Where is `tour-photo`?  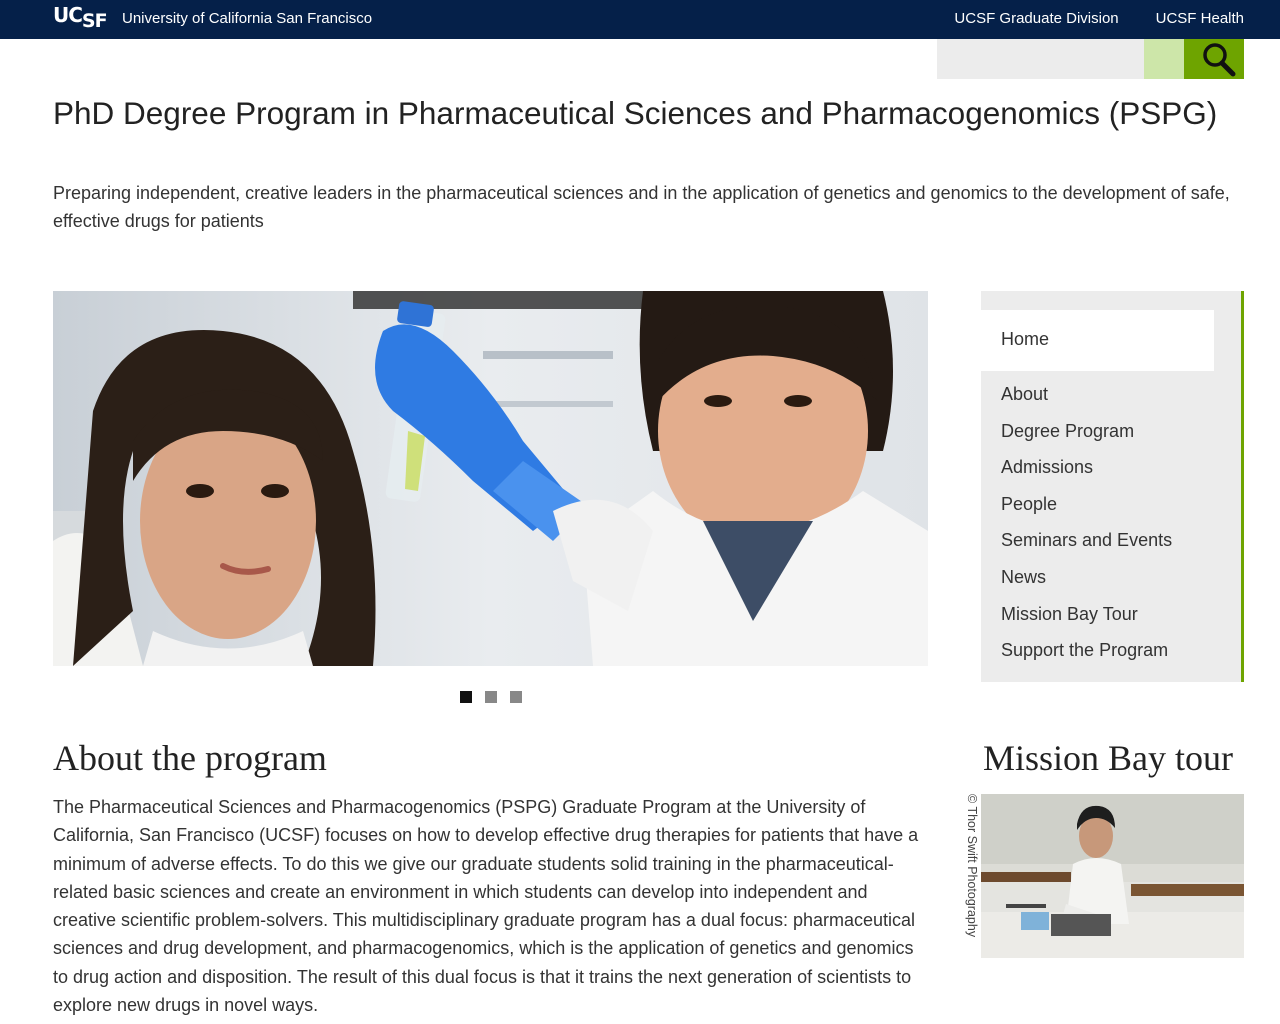
tour-photo is located at coordinates (1112, 876).